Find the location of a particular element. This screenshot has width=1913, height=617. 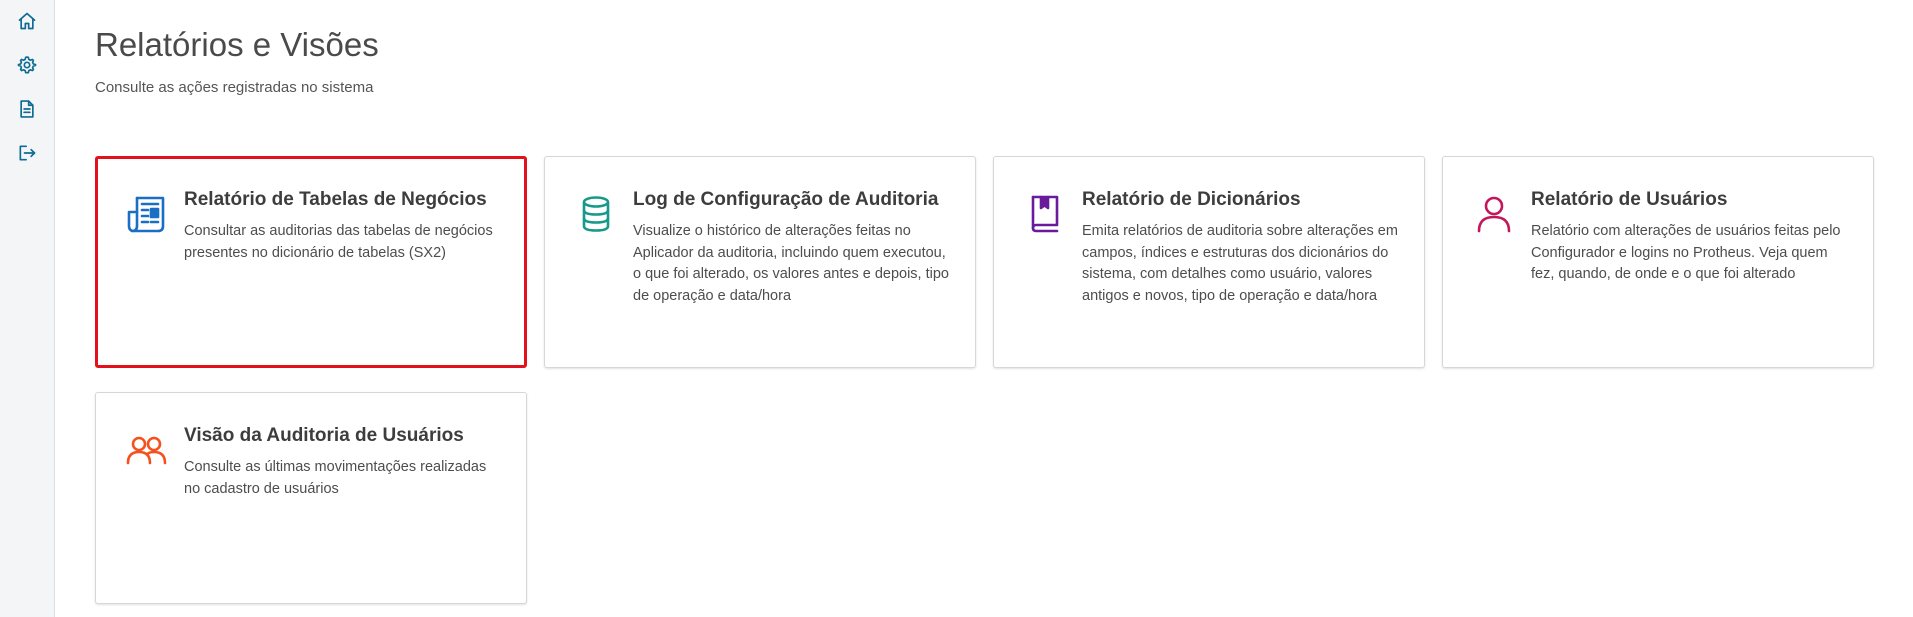

user-icon is located at coordinates (1494, 214).